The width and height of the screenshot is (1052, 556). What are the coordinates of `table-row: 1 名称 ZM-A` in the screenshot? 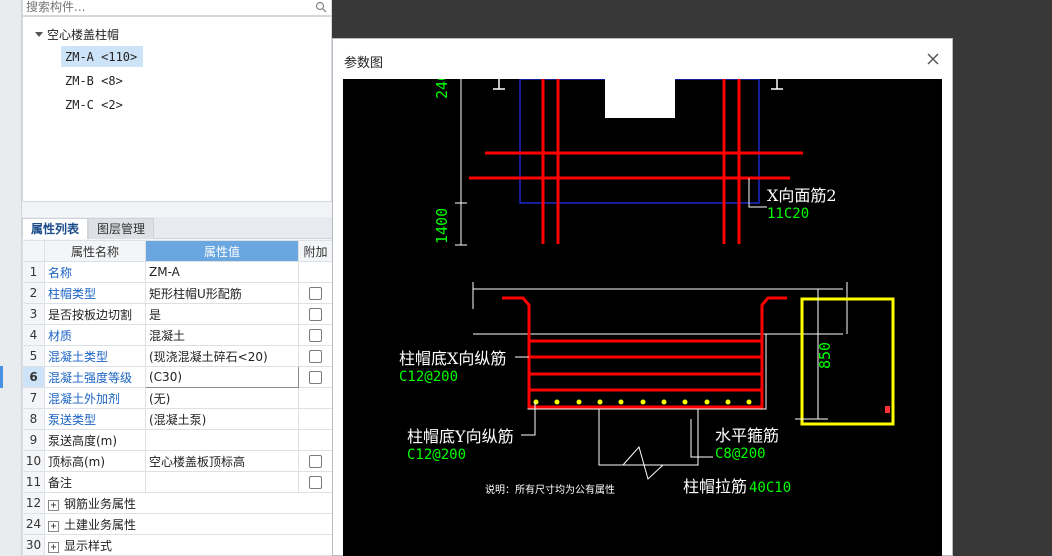 It's located at (177, 272).